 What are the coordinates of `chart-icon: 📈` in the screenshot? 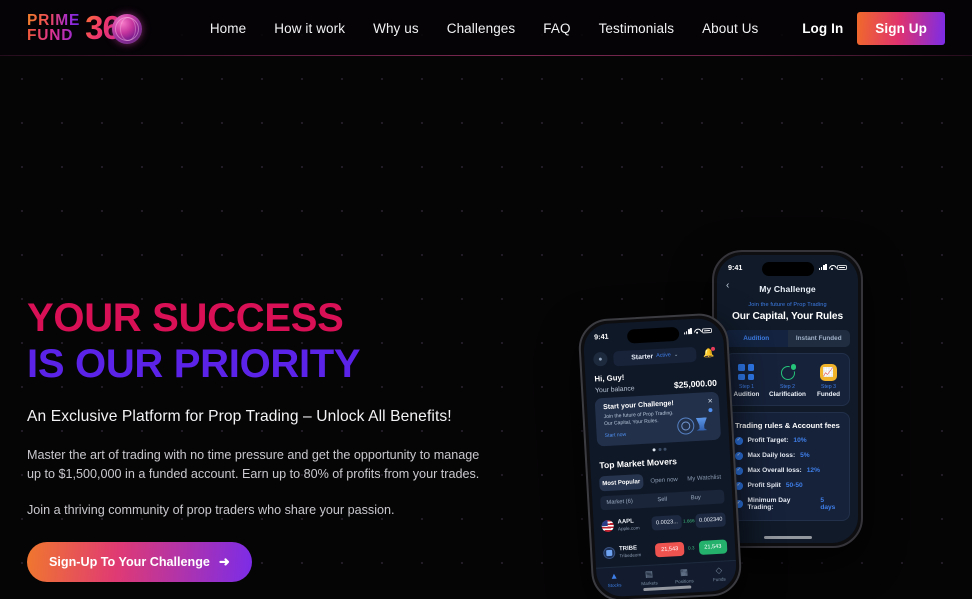 It's located at (828, 372).